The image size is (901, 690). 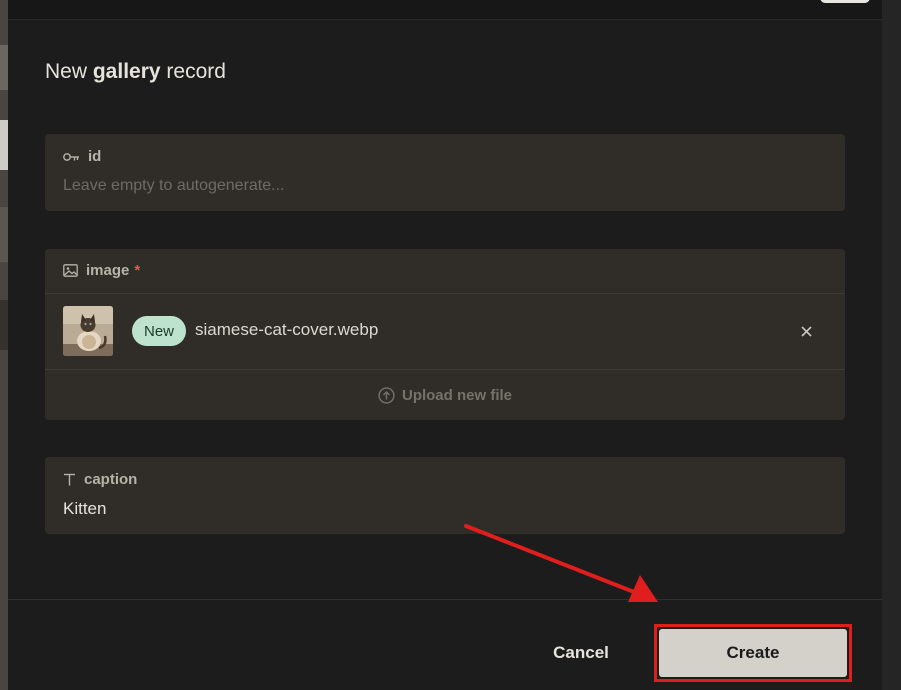 What do you see at coordinates (445, 172) in the screenshot?
I see `id-field: id` at bounding box center [445, 172].